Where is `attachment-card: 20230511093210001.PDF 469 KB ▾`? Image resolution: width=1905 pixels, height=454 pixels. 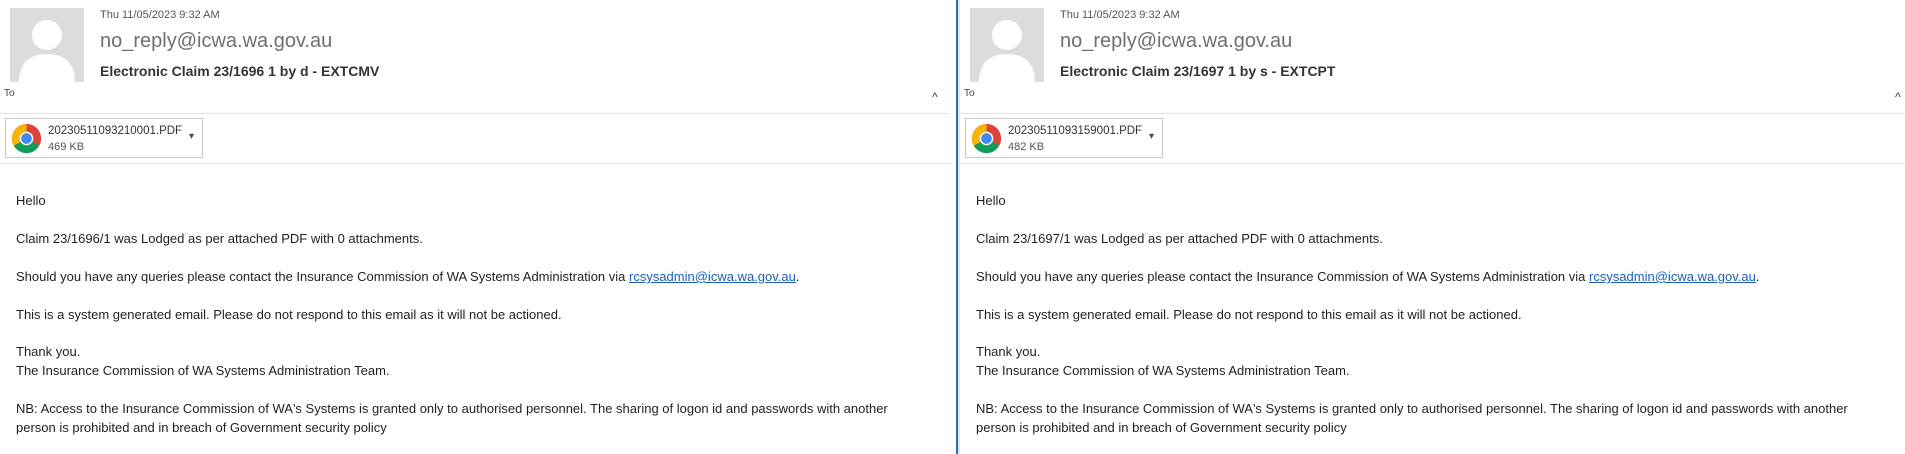 attachment-card: 20230511093210001.PDF 469 KB ▾ is located at coordinates (104, 138).